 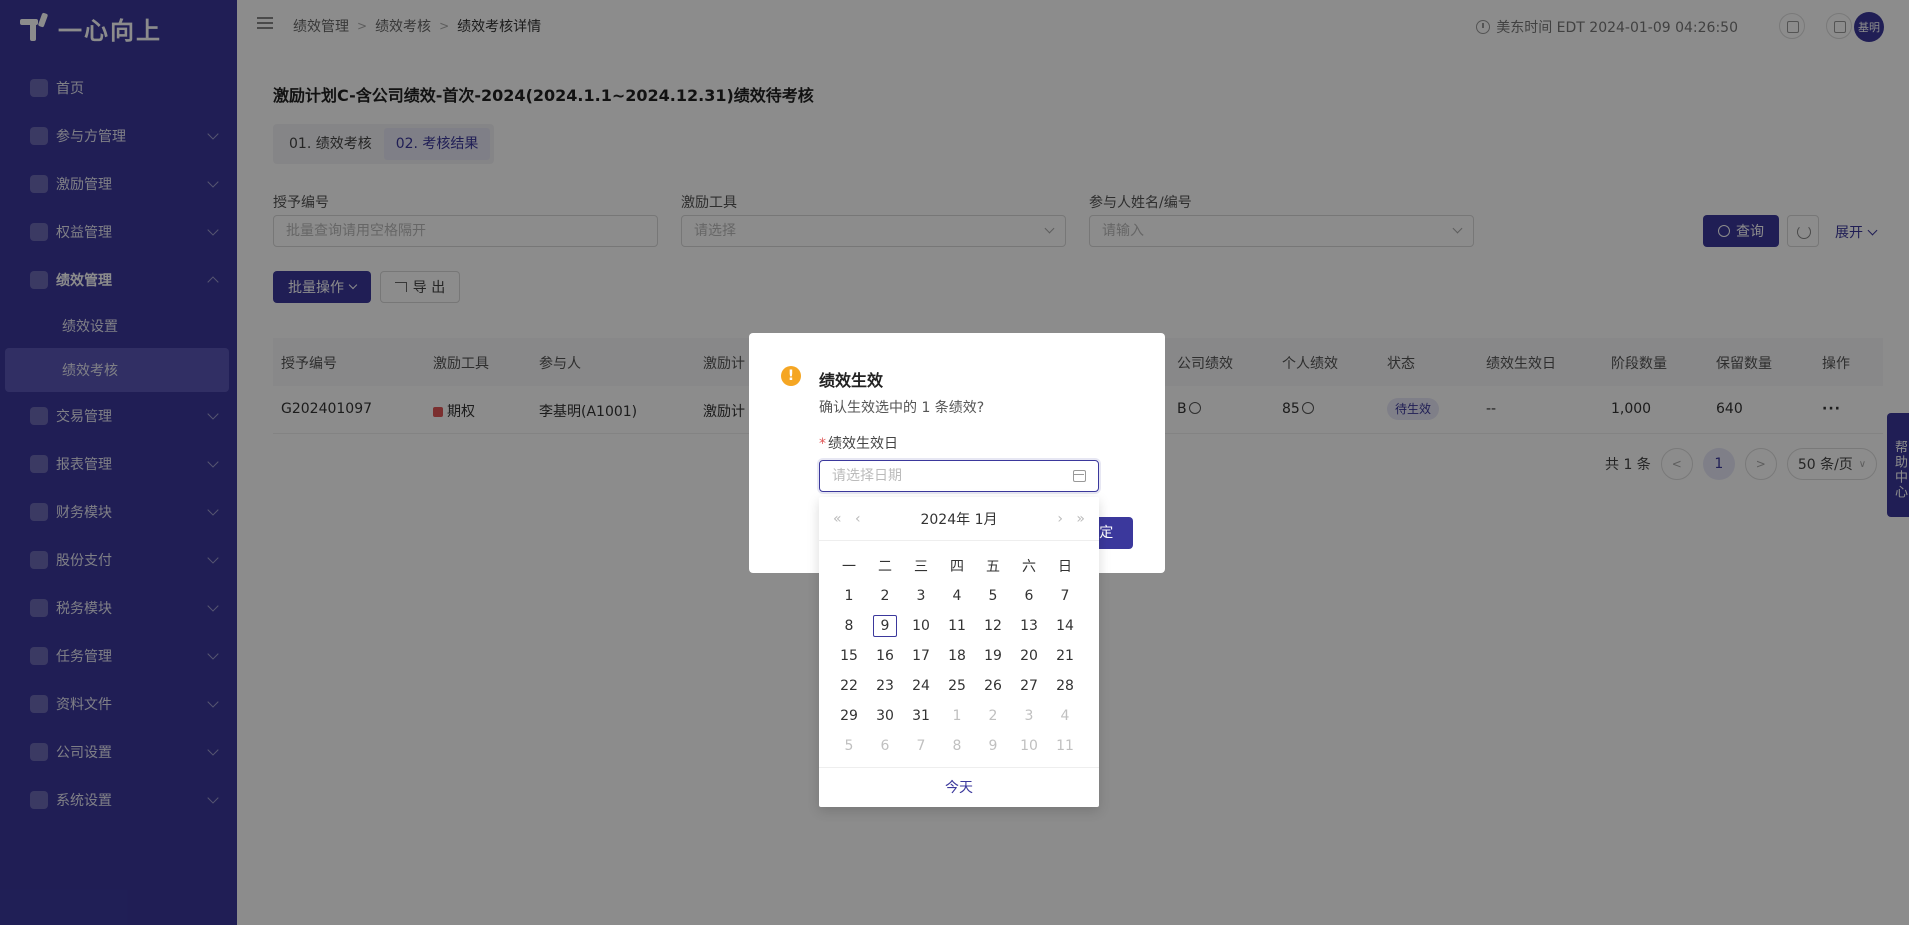 What do you see at coordinates (959, 787) in the screenshot?
I see `today-button: 今天` at bounding box center [959, 787].